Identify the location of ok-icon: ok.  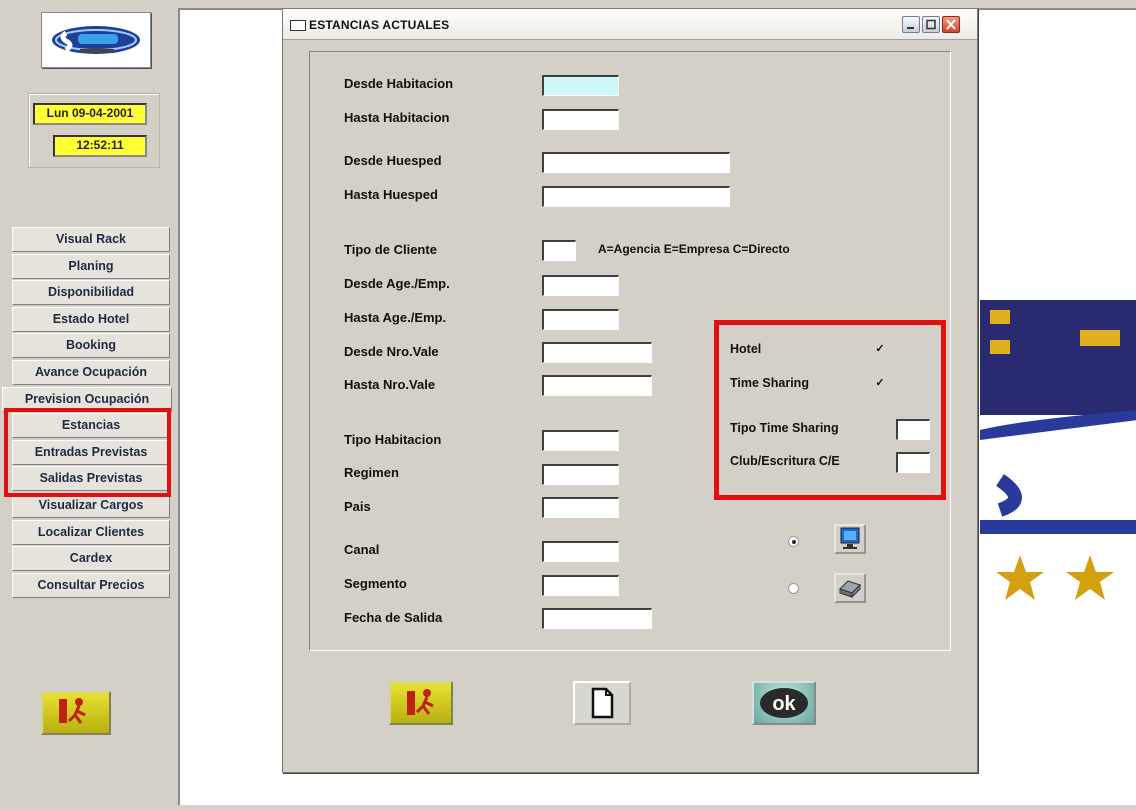
(784, 703).